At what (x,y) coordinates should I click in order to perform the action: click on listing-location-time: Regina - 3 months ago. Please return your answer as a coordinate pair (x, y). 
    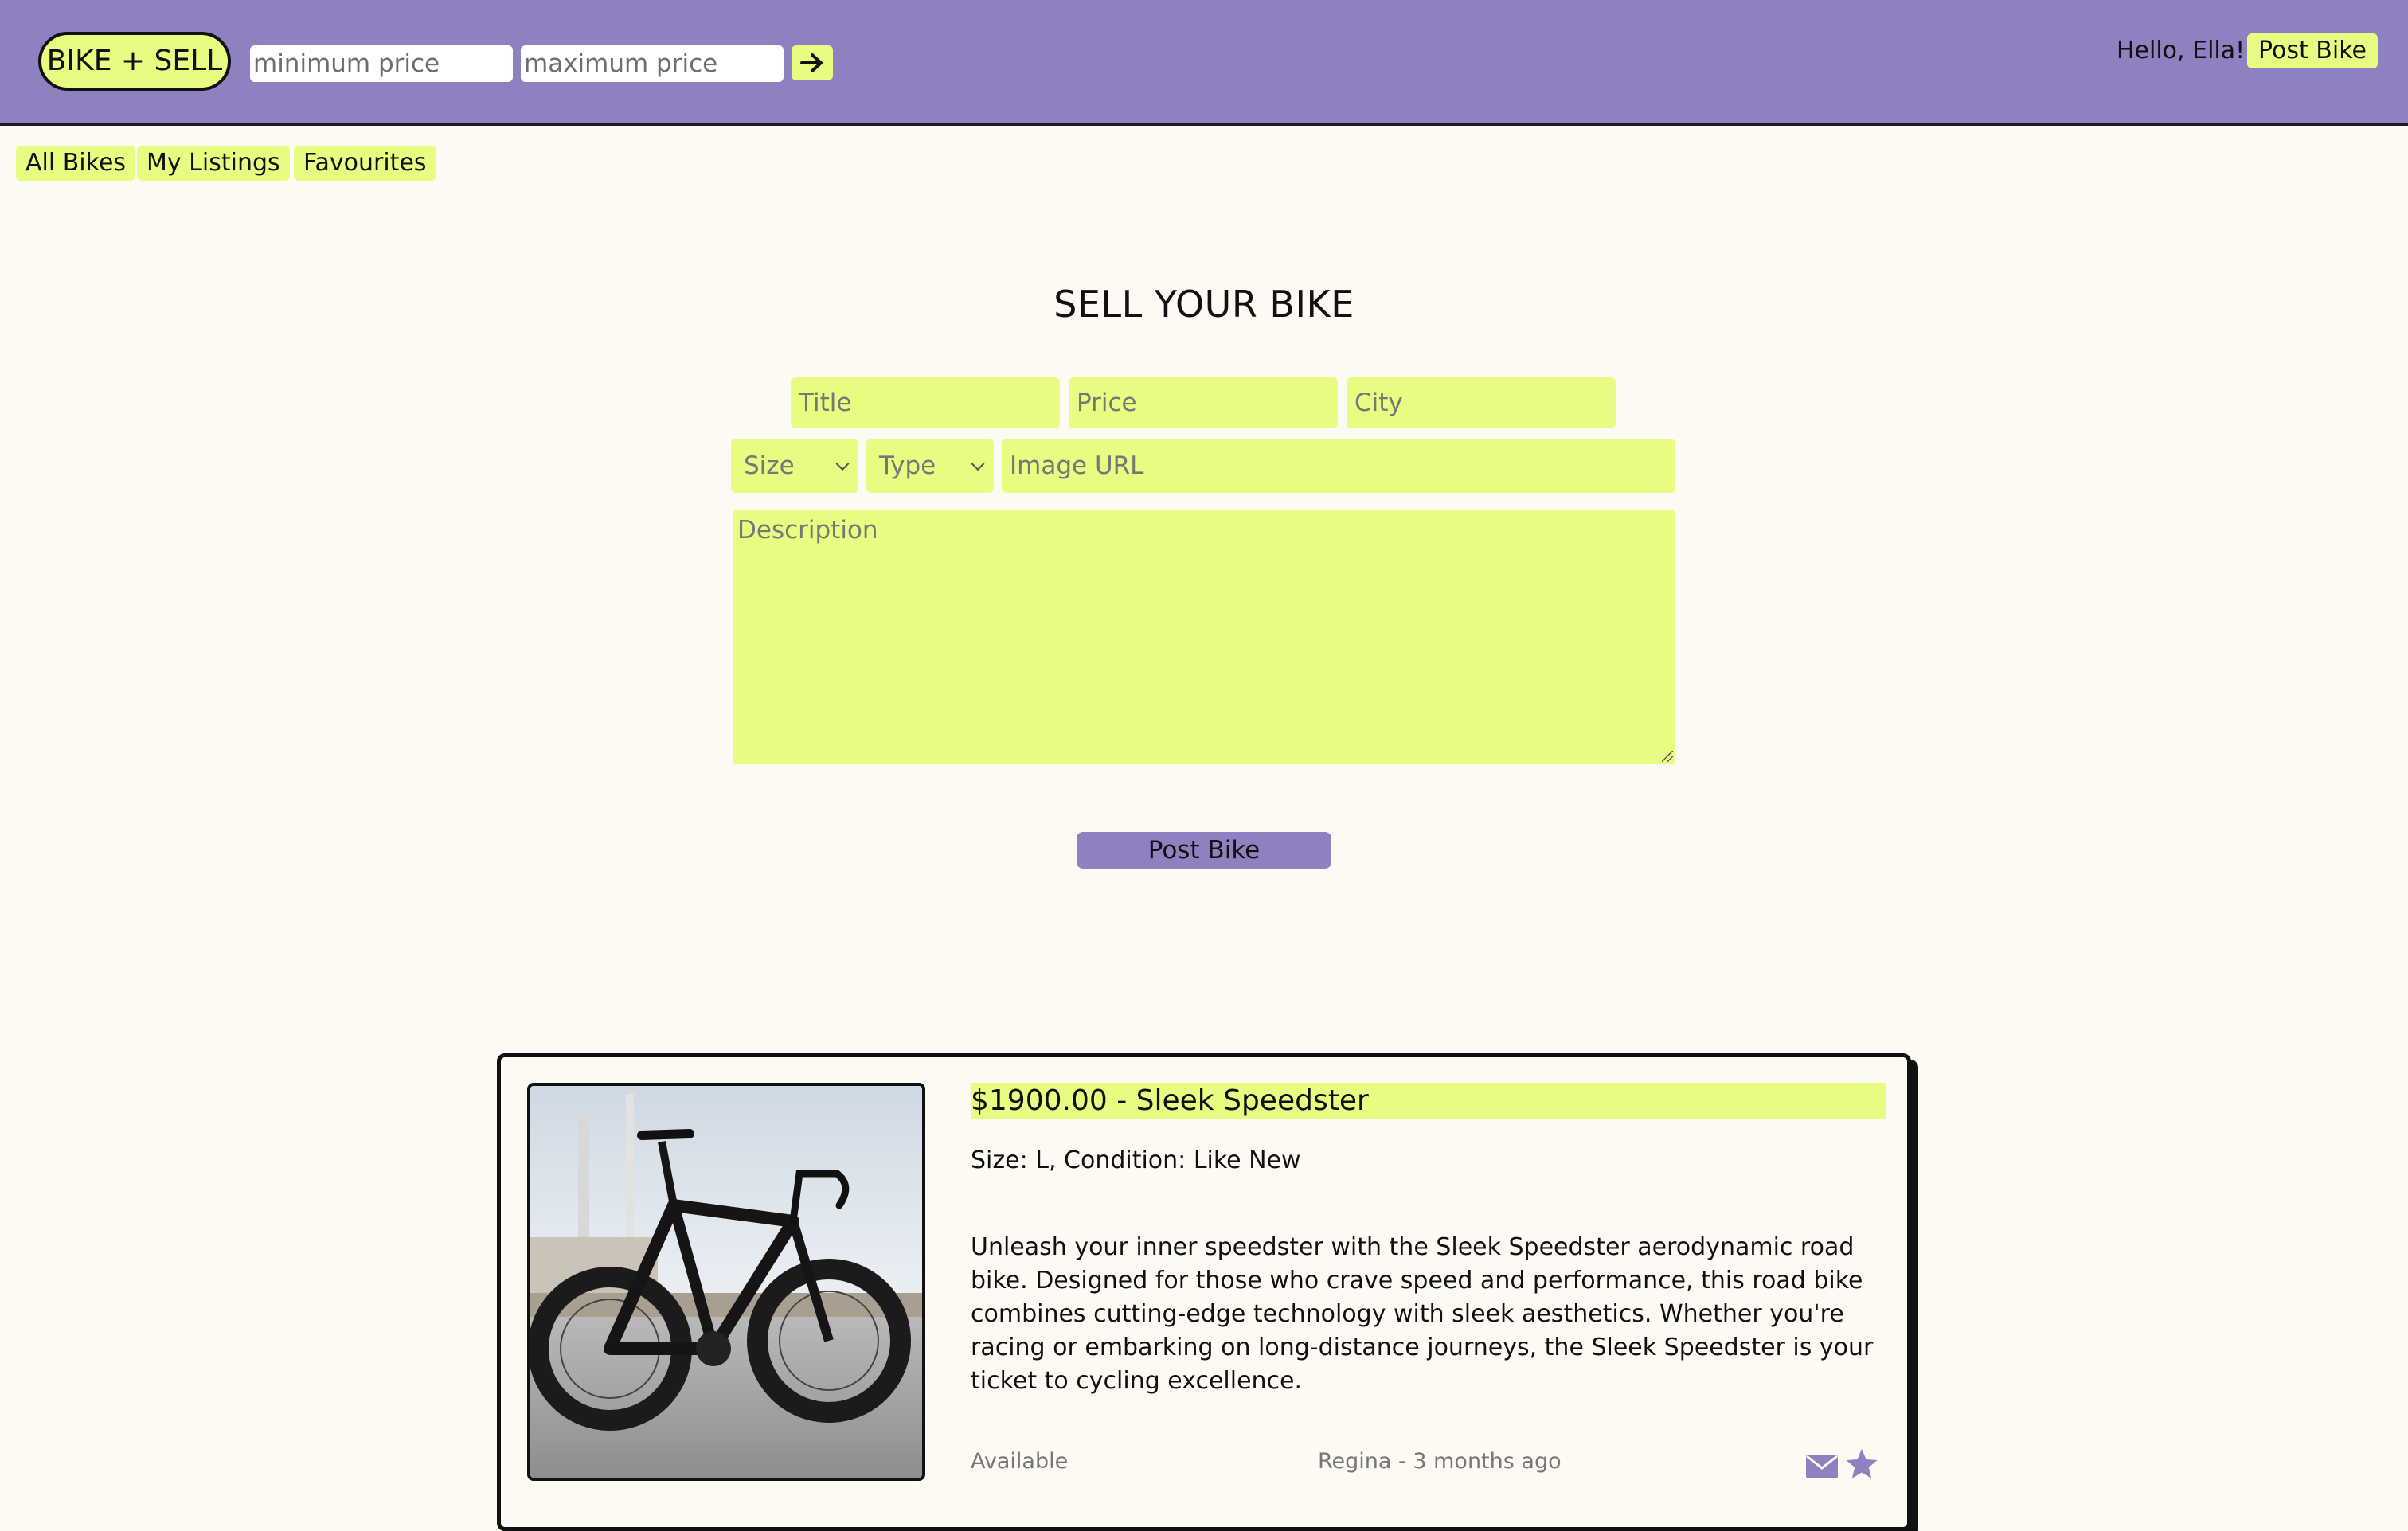
    Looking at the image, I should click on (1440, 1462).